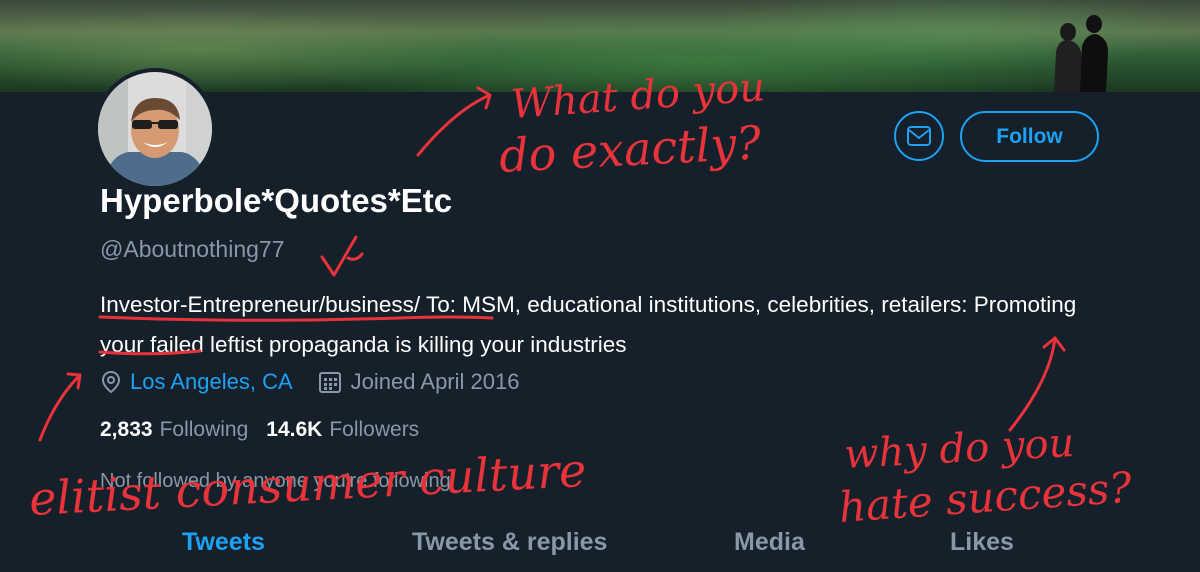 The image size is (1200, 572). I want to click on tab-media: Media, so click(769, 542).